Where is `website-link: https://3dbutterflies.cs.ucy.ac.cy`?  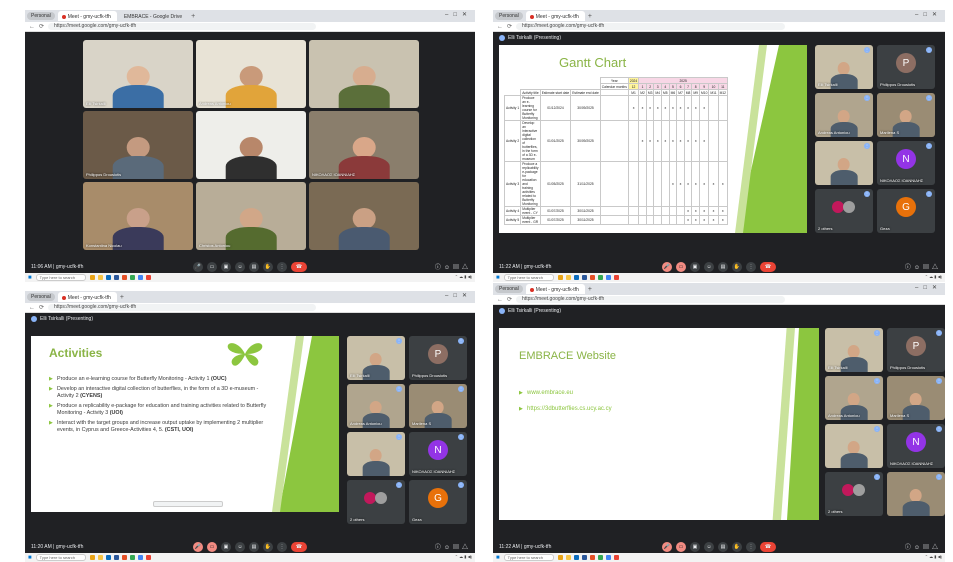 website-link: https://3dbutterflies.cs.ucy.ac.cy is located at coordinates (565, 409).